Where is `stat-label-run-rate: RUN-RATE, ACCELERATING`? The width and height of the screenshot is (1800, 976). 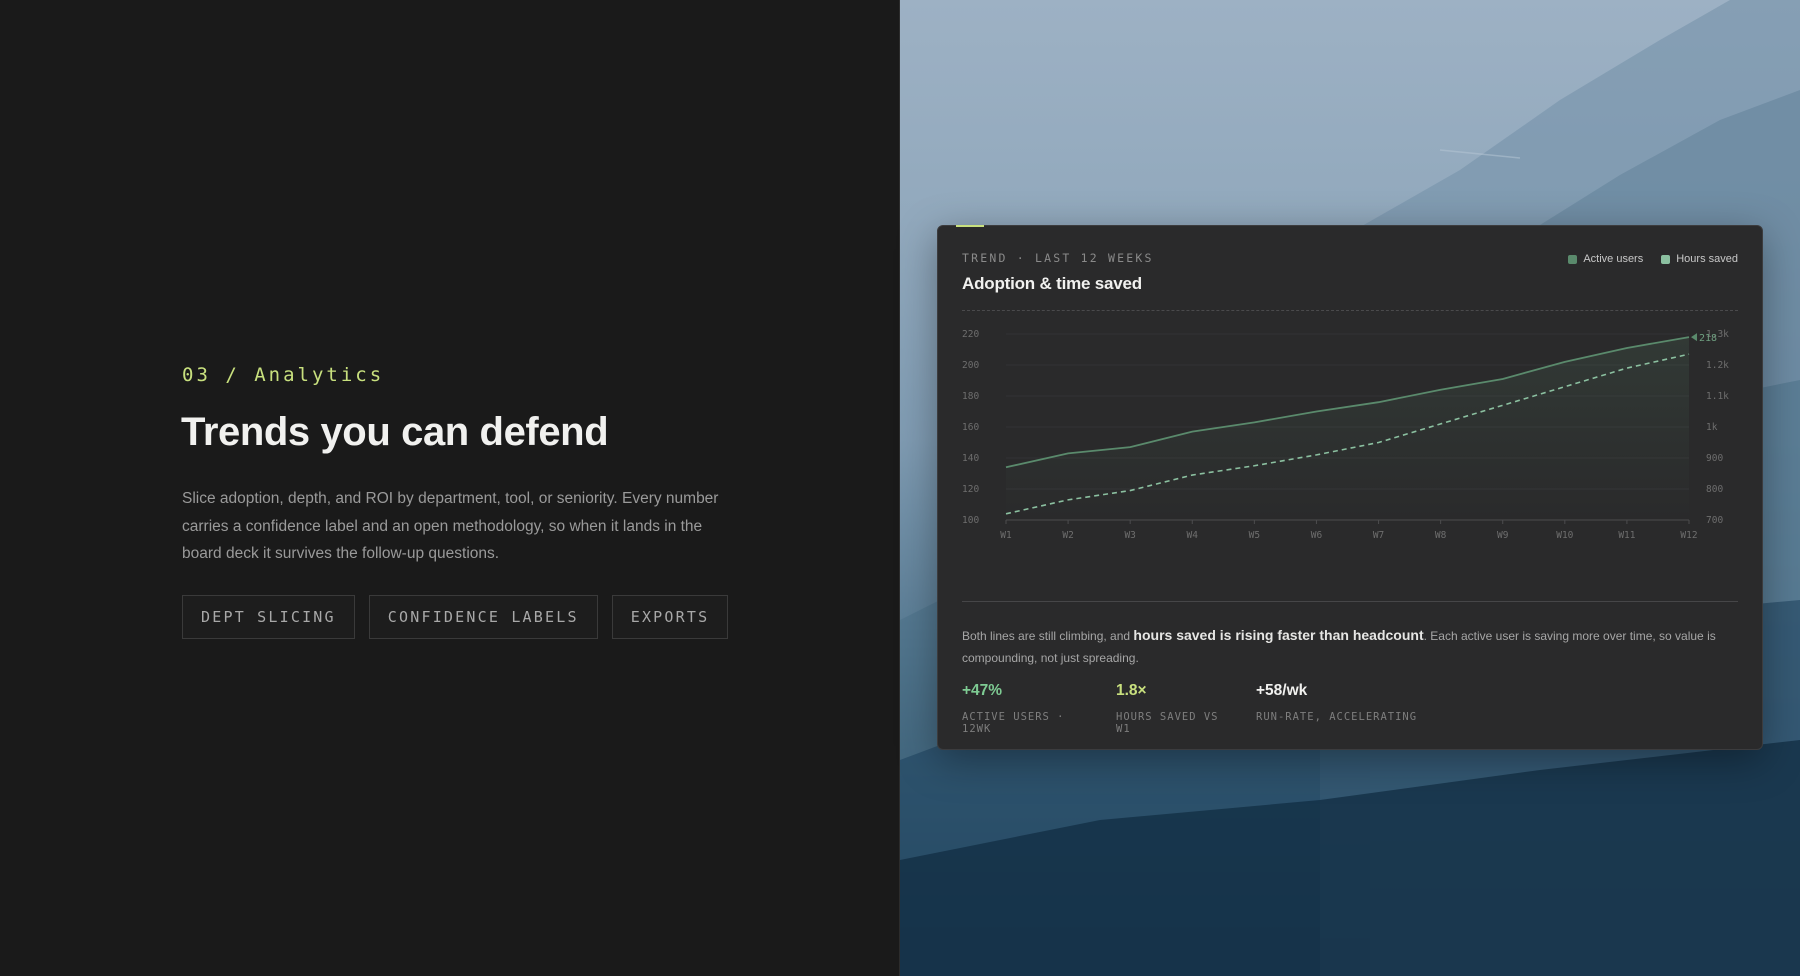 stat-label-run-rate: RUN-RATE, ACCELERATING is located at coordinates (1337, 717).